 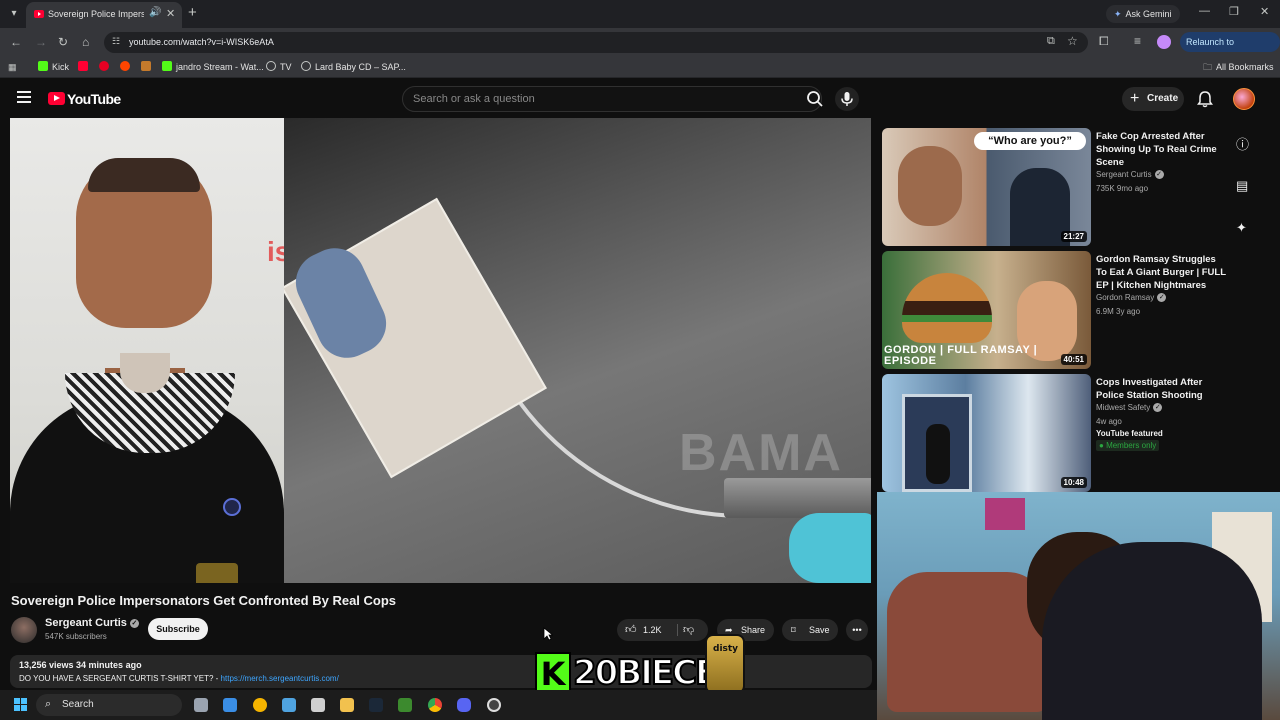 I want to click on create-button: + Create, so click(x=1153, y=99).